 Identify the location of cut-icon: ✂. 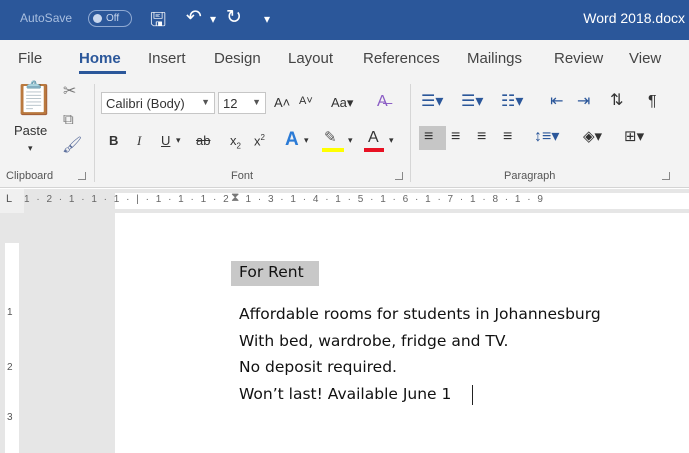
(69, 92).